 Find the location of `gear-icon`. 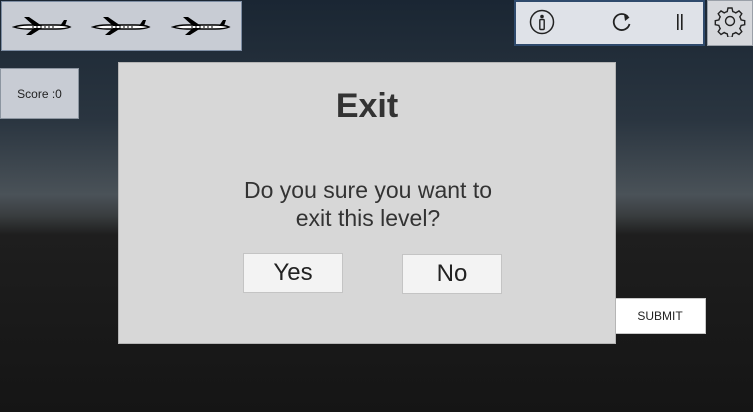

gear-icon is located at coordinates (730, 23).